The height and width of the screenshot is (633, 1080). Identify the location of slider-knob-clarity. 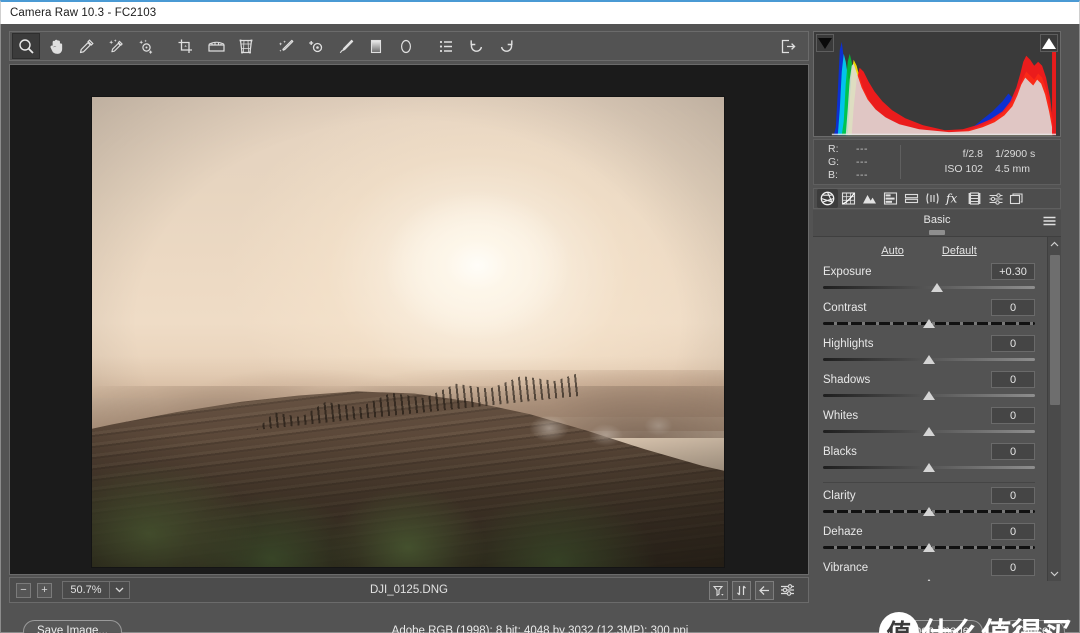
(929, 511).